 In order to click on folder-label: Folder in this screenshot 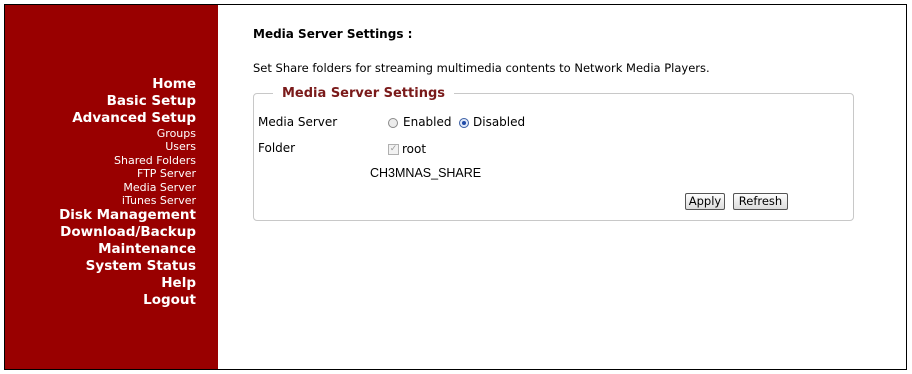, I will do `click(277, 148)`.